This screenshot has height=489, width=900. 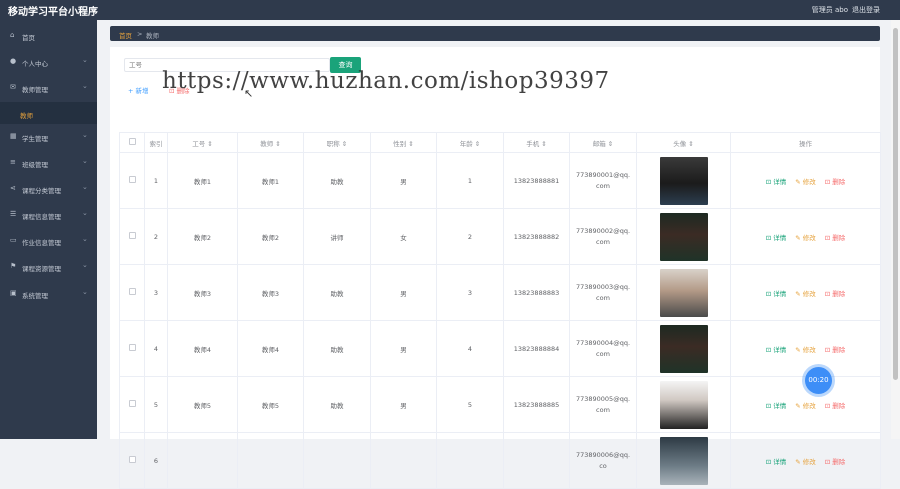 What do you see at coordinates (48, 36) in the screenshot?
I see `sidebar-item: ⌂ 首页` at bounding box center [48, 36].